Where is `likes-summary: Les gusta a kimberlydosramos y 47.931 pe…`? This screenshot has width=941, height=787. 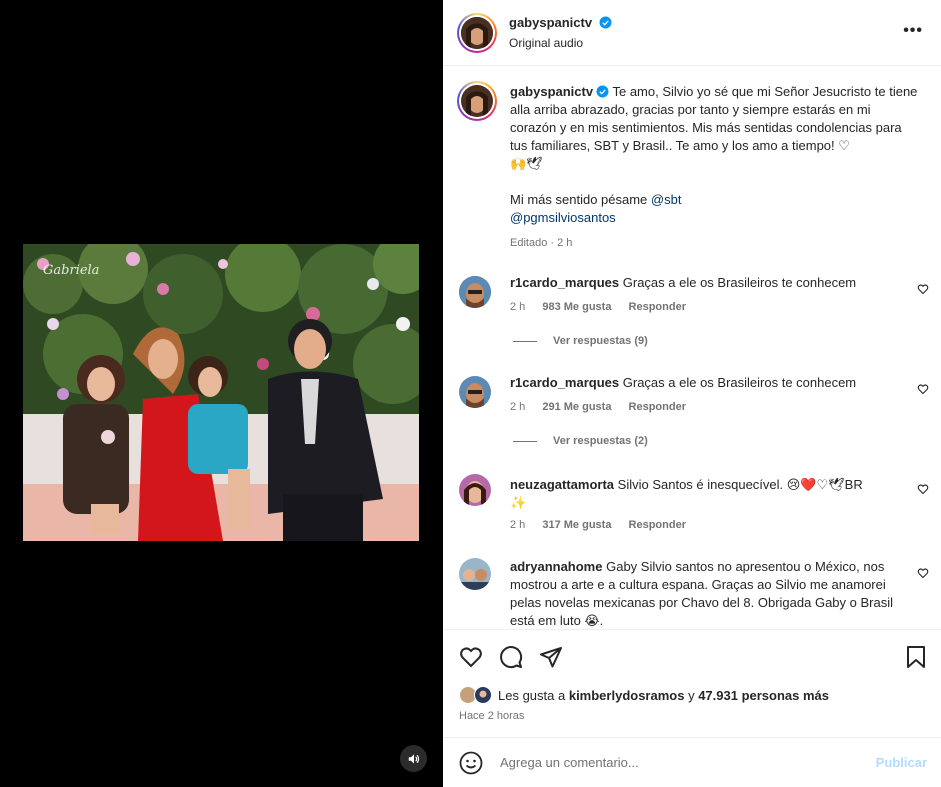 likes-summary: Les gusta a kimberlydosramos y 47.931 pe… is located at coordinates (644, 695).